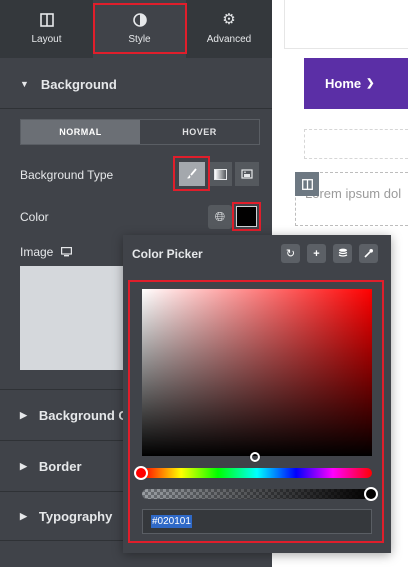 This screenshot has width=408, height=567. I want to click on tab-style: Style, so click(139, 29).